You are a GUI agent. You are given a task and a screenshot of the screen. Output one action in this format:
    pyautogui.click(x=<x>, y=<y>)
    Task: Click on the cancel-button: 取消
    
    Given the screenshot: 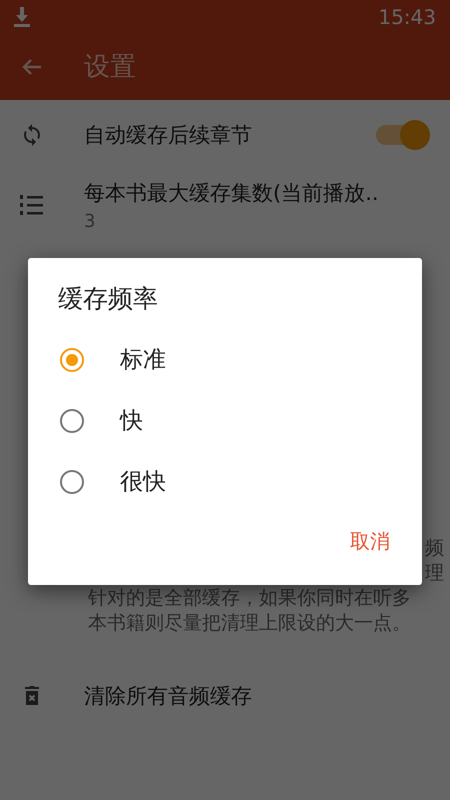 What is the action you would take?
    pyautogui.click(x=370, y=541)
    